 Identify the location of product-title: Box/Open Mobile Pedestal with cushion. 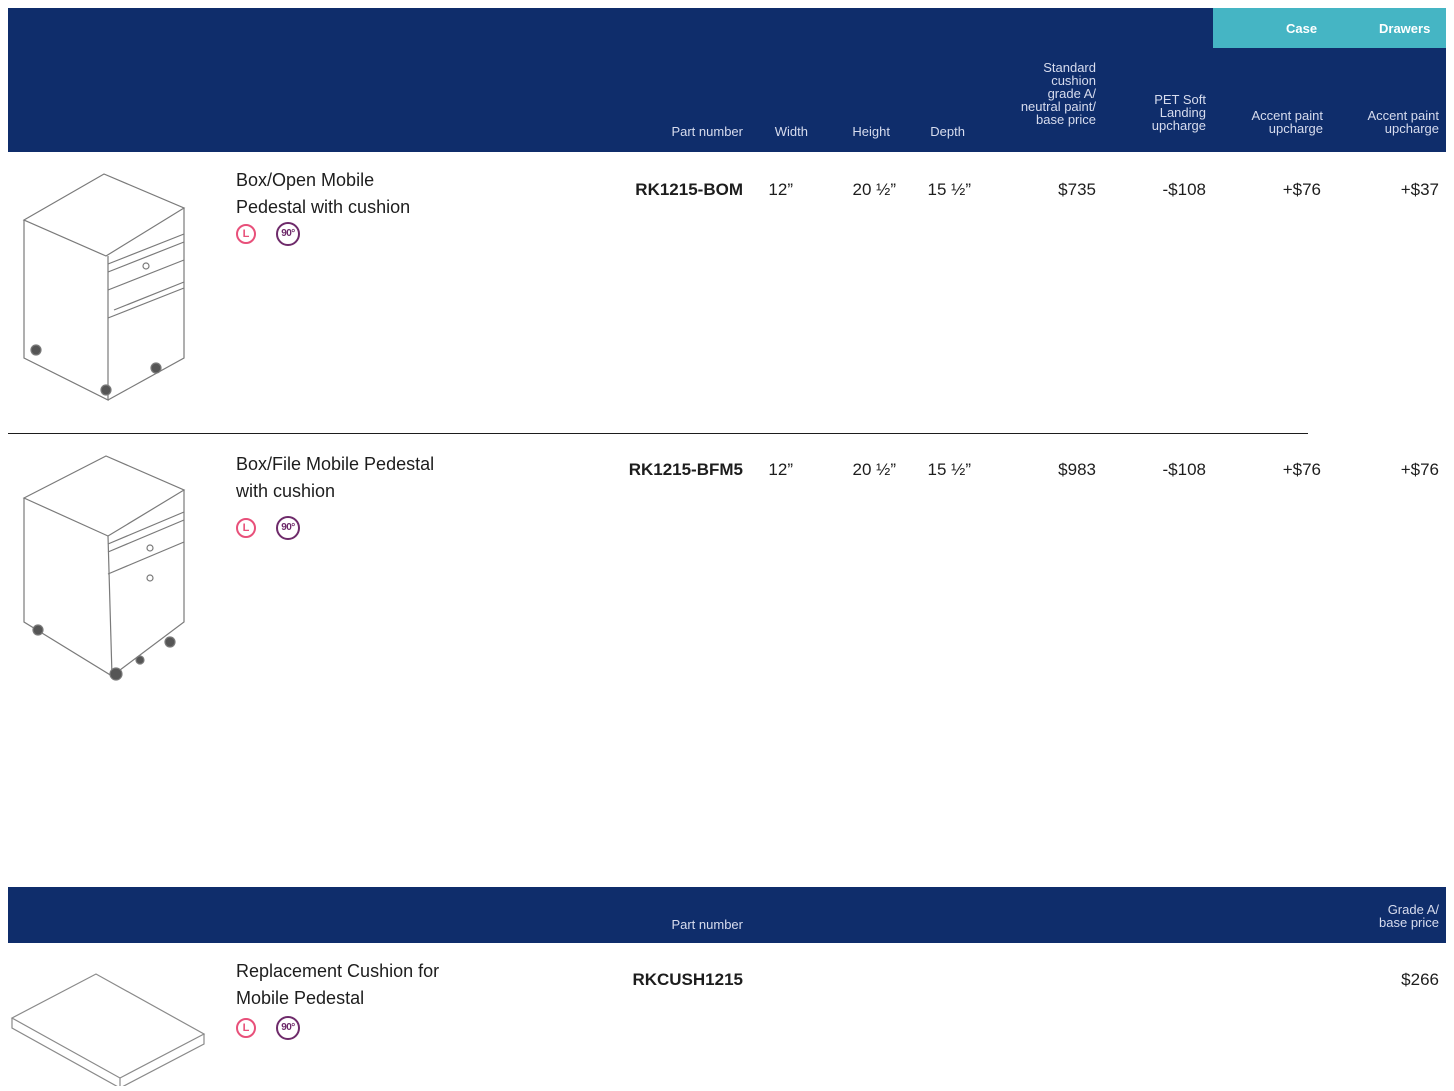
(323, 193).